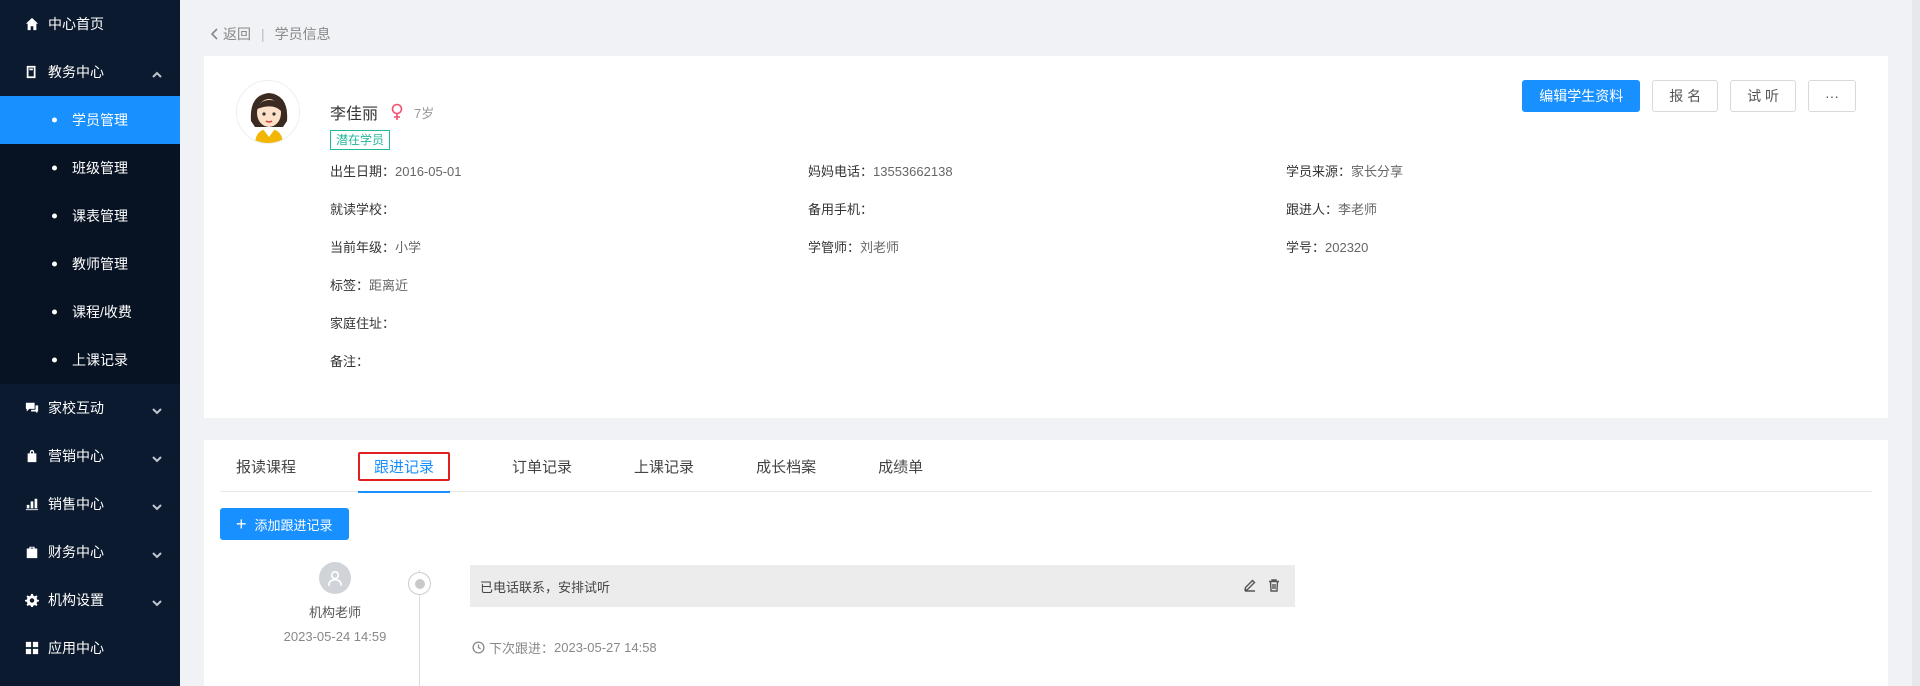 Image resolution: width=1920 pixels, height=686 pixels. Describe the element at coordinates (569, 294) in the screenshot. I see `tags-field: 标签：距离近` at that location.